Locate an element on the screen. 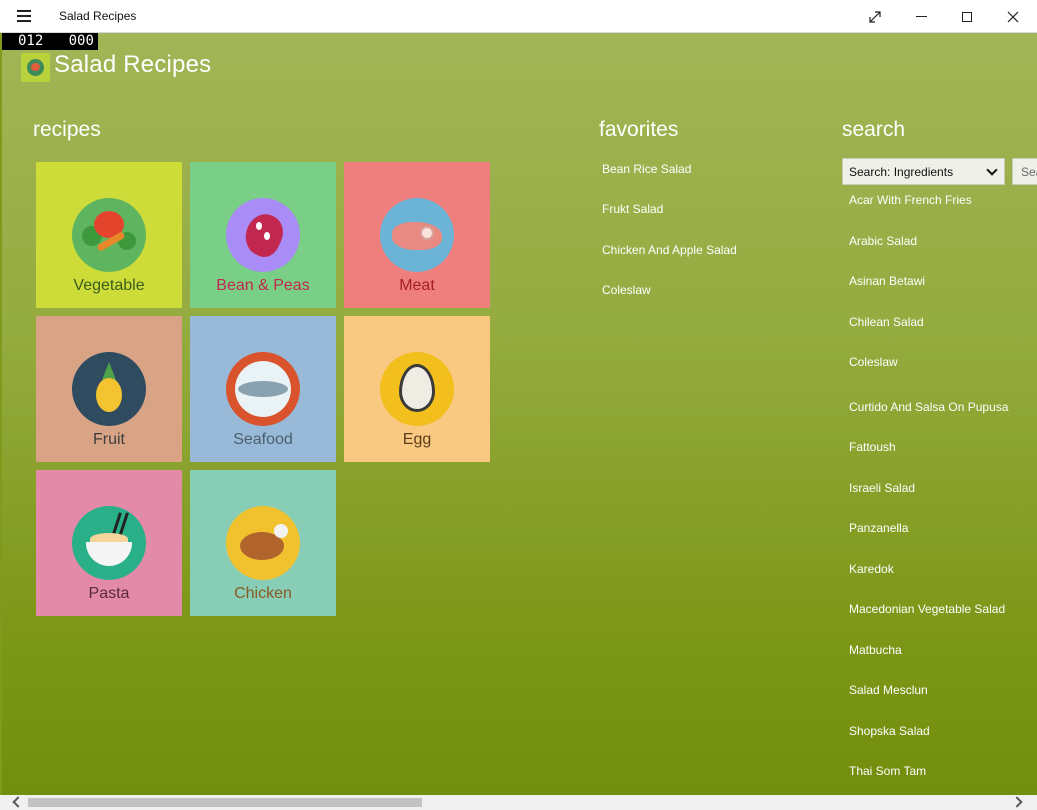  meat-icon is located at coordinates (417, 235).